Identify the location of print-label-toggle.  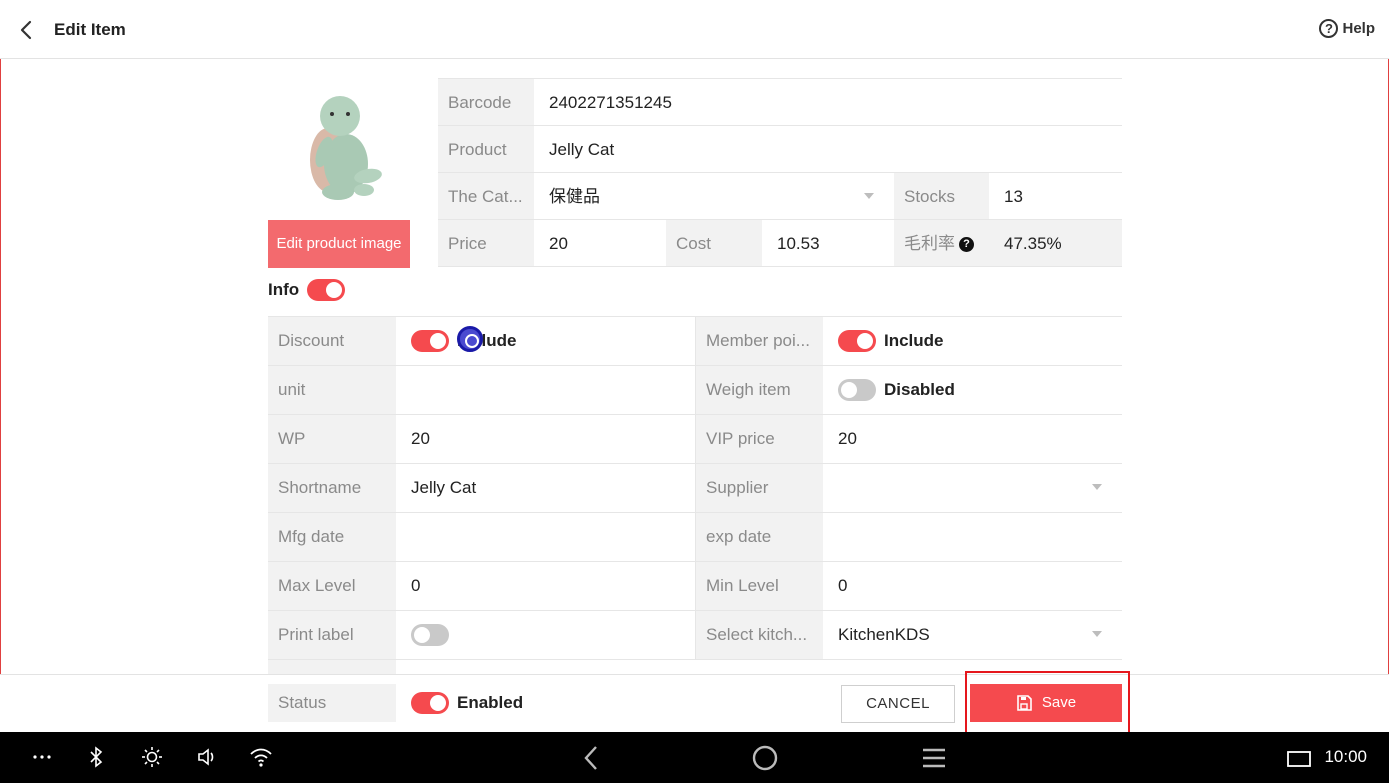
(430, 635).